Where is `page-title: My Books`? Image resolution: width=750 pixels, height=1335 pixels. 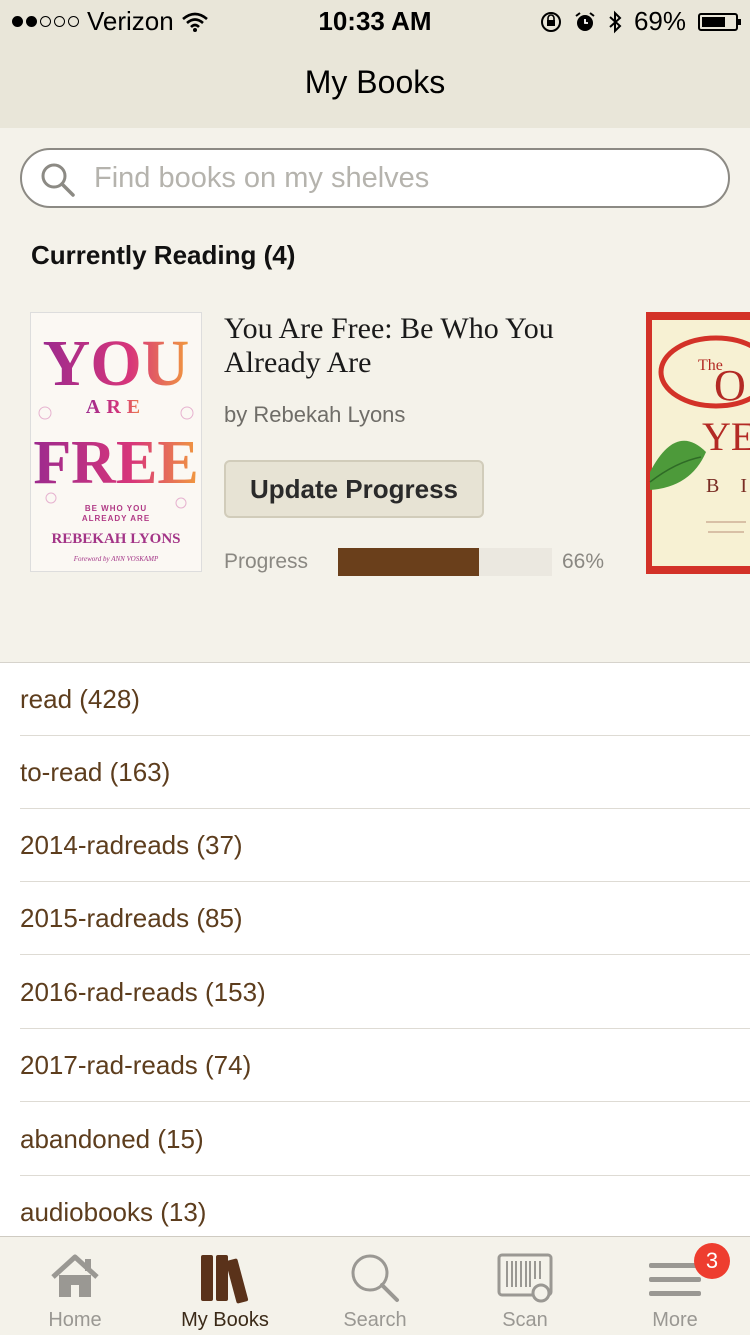 page-title: My Books is located at coordinates (375, 82).